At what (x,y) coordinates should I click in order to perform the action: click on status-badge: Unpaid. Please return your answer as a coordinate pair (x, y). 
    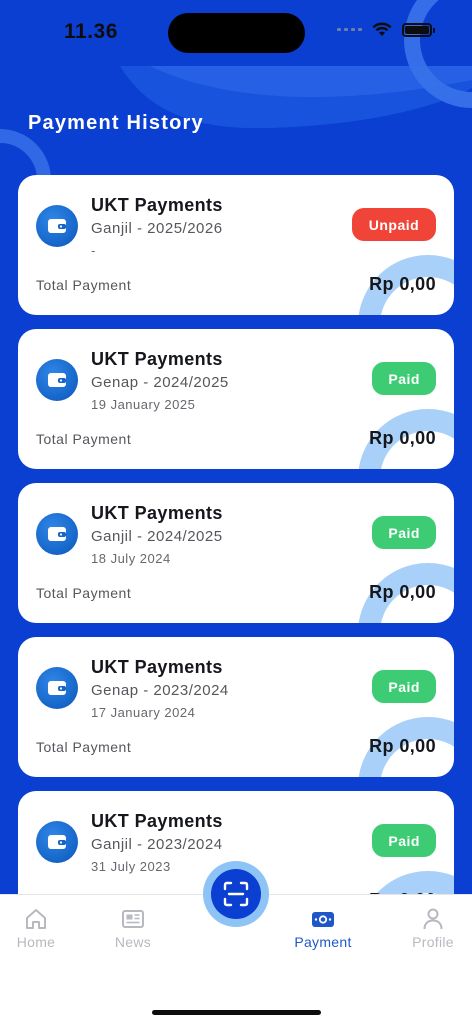
    Looking at the image, I should click on (394, 224).